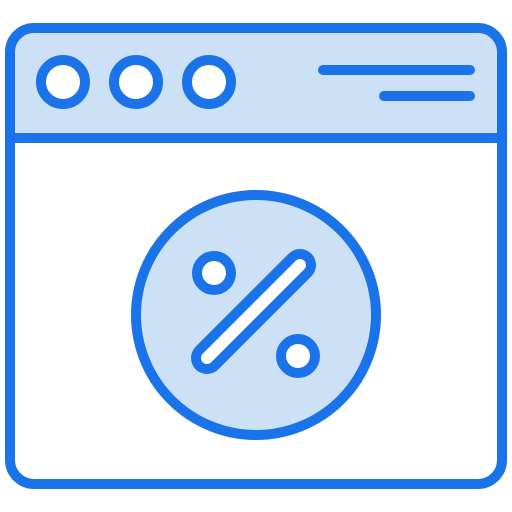 The image size is (512, 512). What do you see at coordinates (63, 82) in the screenshot?
I see `window-dot-1-icon` at bounding box center [63, 82].